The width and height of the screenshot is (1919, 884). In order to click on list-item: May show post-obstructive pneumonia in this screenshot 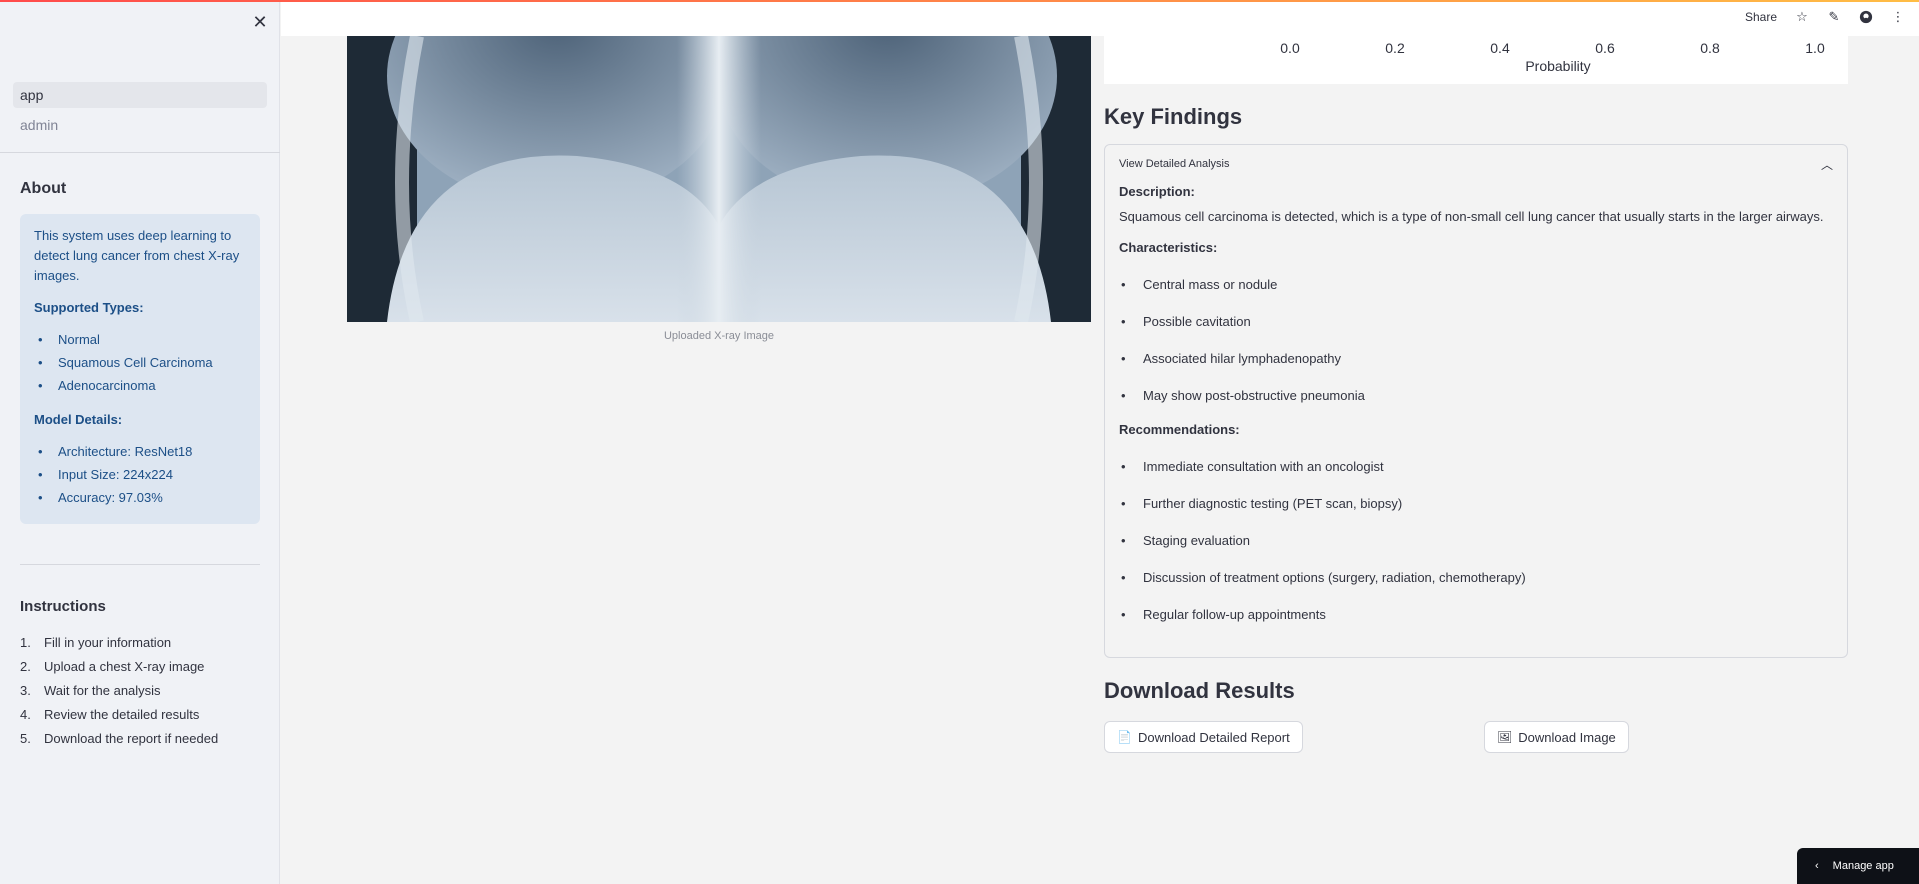, I will do `click(1476, 402)`.